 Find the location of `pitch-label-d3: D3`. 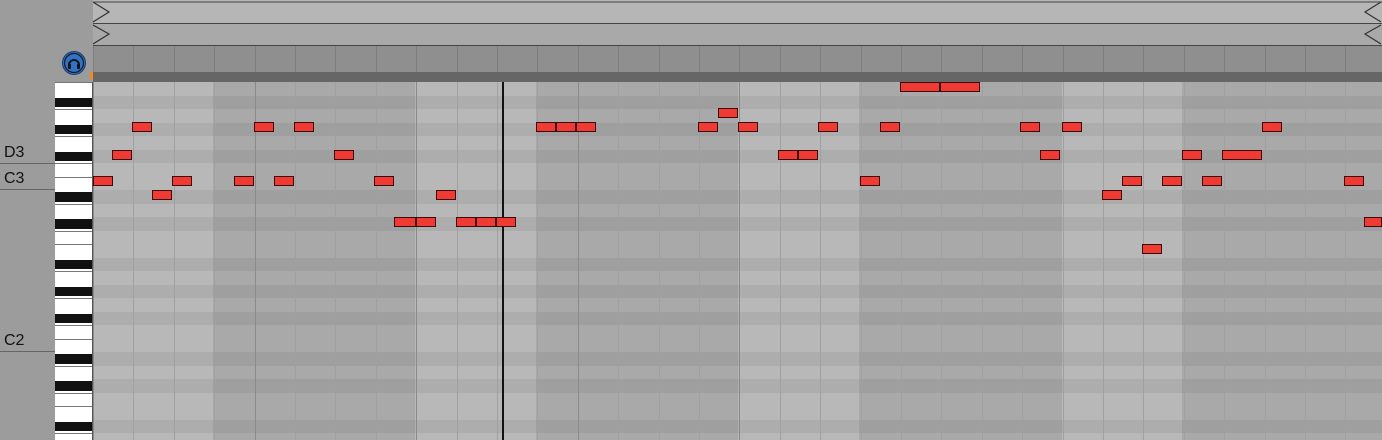

pitch-label-d3: D3 is located at coordinates (14, 152).